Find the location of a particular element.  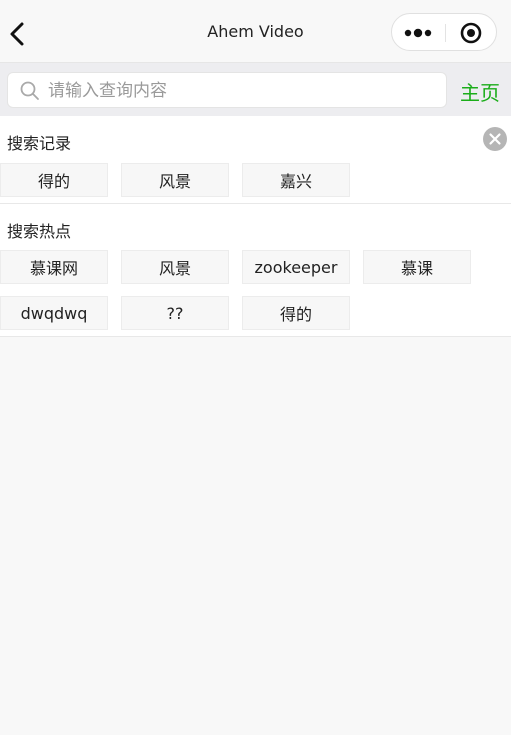

capsule-divider is located at coordinates (445, 33).